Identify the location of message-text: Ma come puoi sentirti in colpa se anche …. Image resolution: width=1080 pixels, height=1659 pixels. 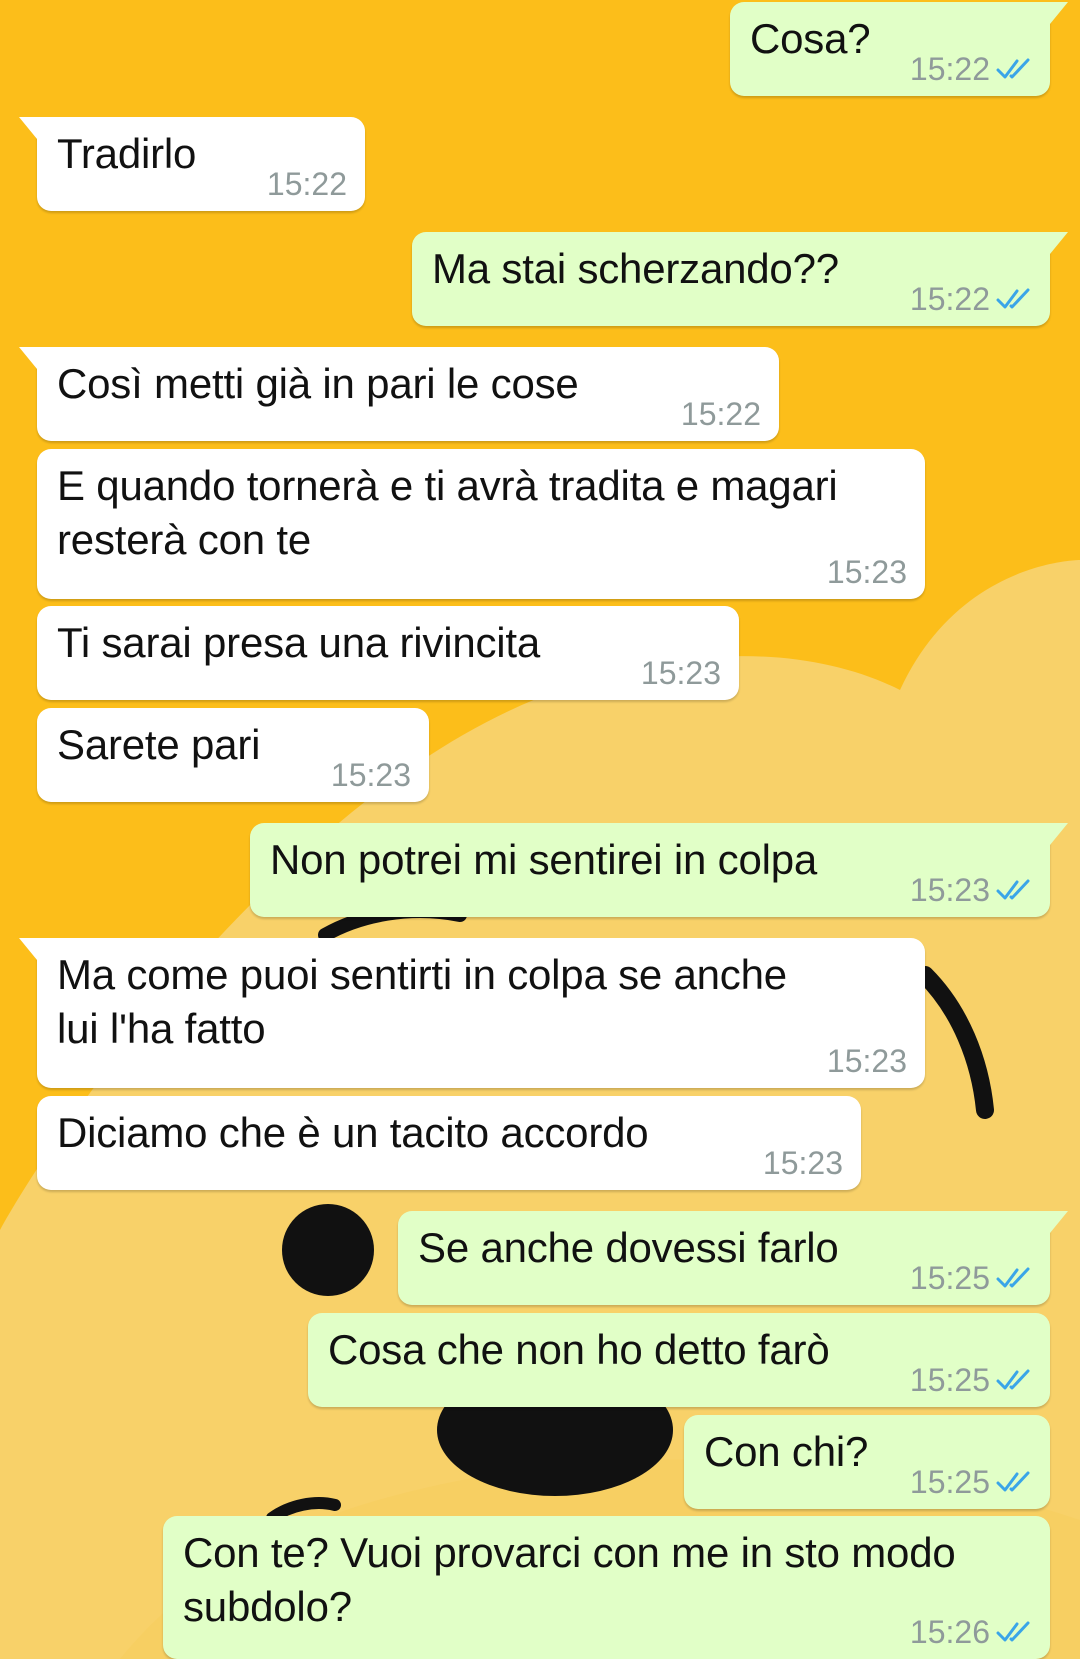
(422, 1001).